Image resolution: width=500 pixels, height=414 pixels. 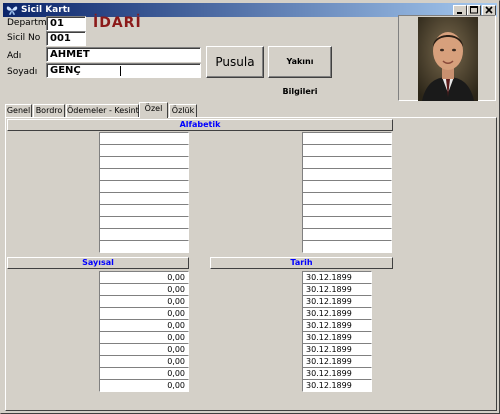 I want to click on tab-ozluk: Özlük, so click(x=183, y=111).